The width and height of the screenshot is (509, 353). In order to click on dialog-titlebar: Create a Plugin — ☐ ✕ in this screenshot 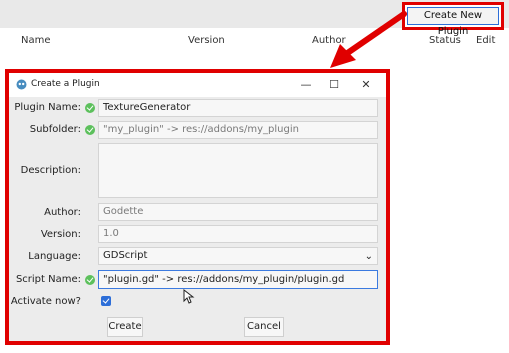, I will do `click(197, 85)`.